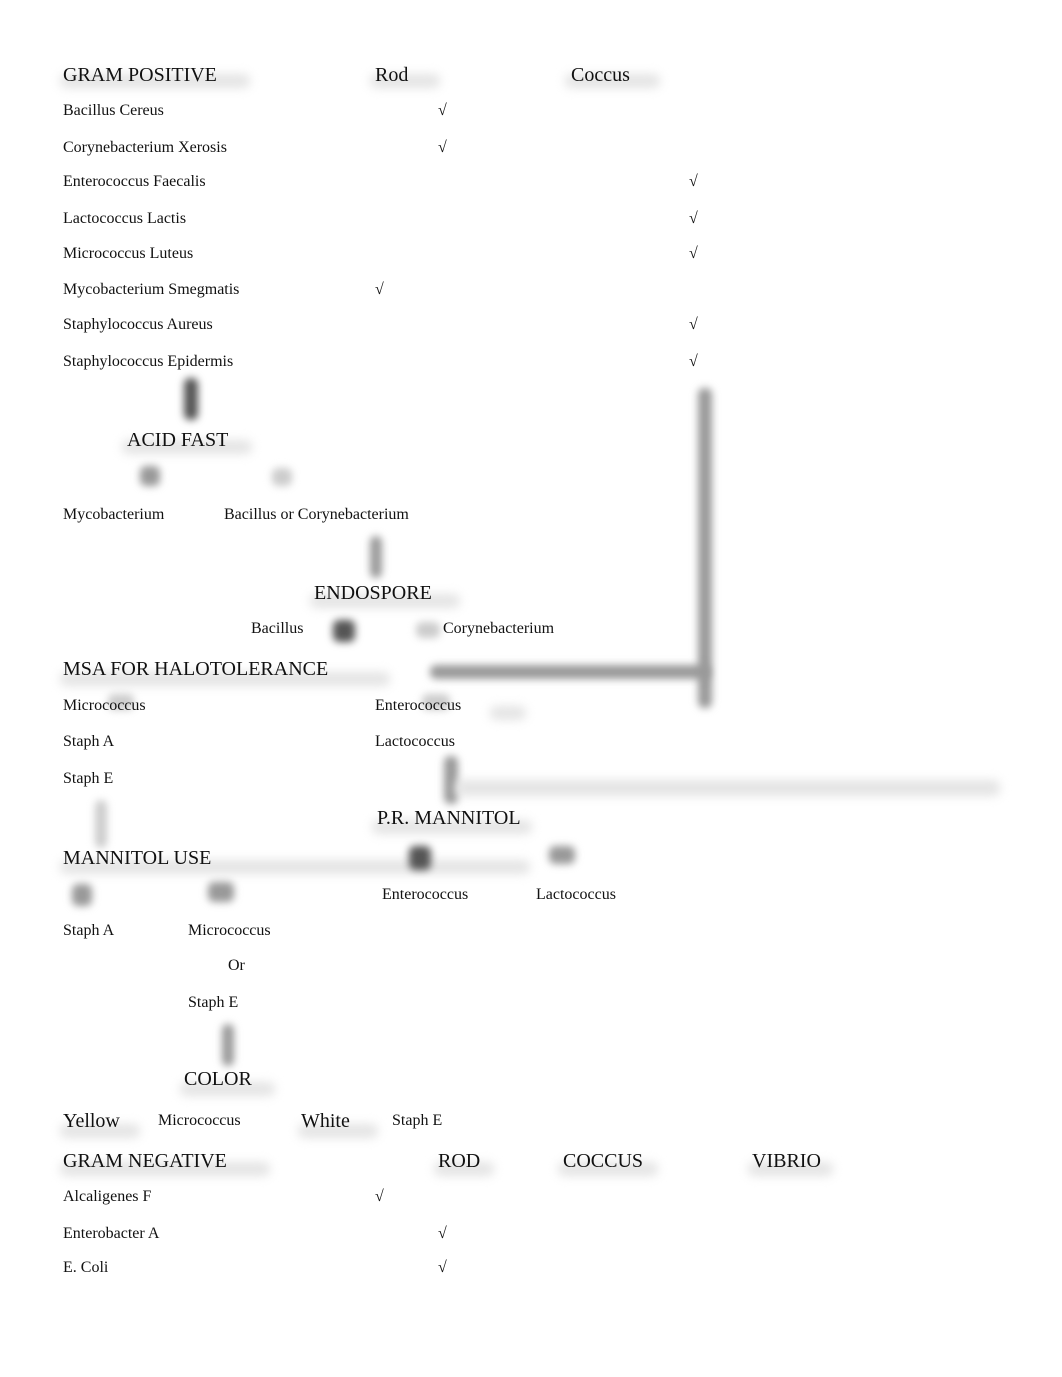  What do you see at coordinates (178, 440) in the screenshot?
I see `acid-fast-title: ACID FAST` at bounding box center [178, 440].